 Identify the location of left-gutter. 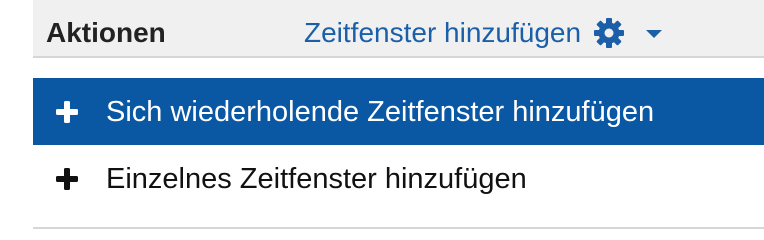
(16, 29).